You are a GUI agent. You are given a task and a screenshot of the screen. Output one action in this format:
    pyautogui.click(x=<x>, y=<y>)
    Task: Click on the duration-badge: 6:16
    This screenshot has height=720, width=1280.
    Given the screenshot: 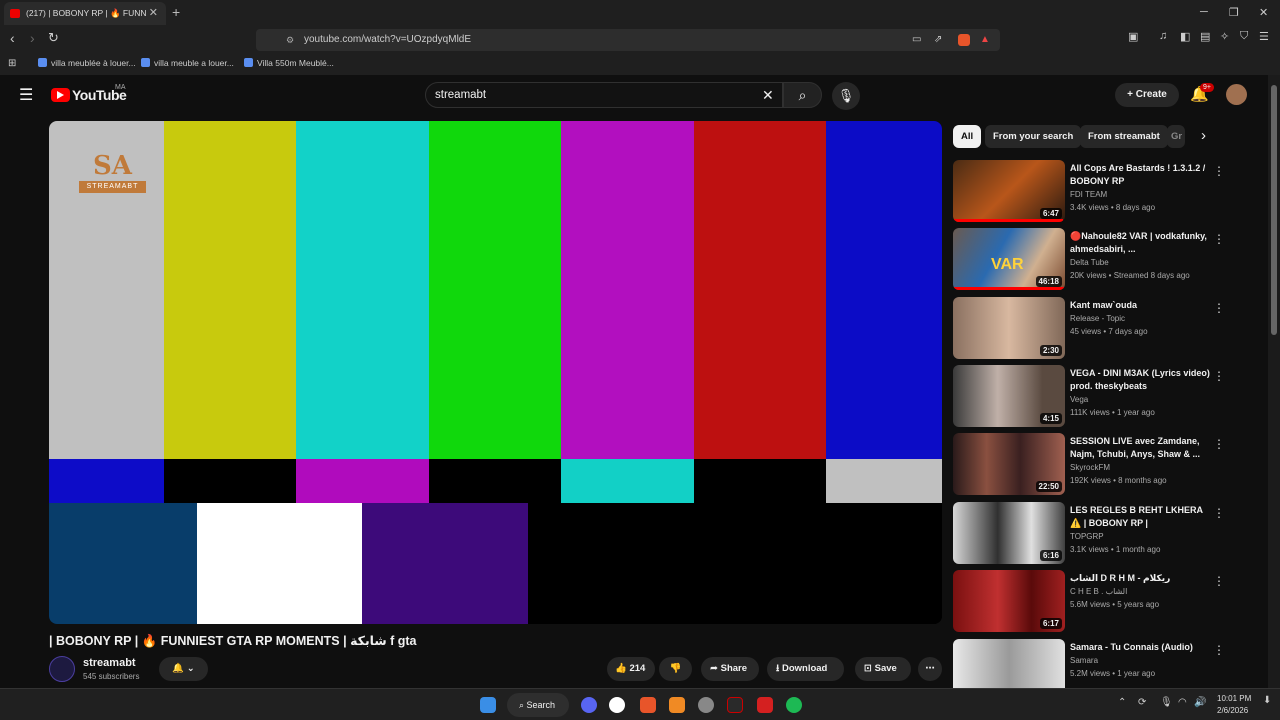 What is the action you would take?
    pyautogui.click(x=1050, y=555)
    